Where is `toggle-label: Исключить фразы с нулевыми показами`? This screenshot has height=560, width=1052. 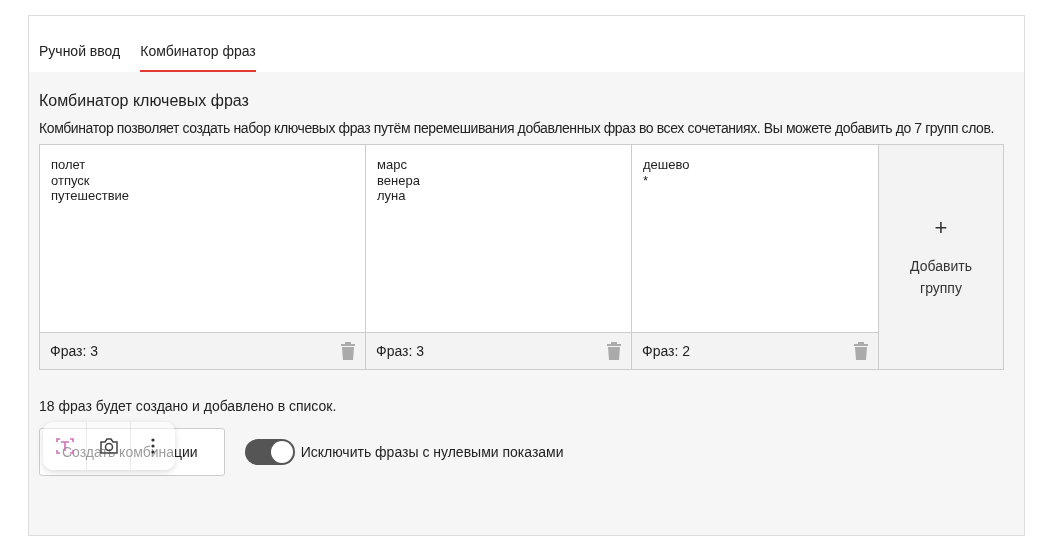
toggle-label: Исключить фразы с нулевыми показами is located at coordinates (432, 452).